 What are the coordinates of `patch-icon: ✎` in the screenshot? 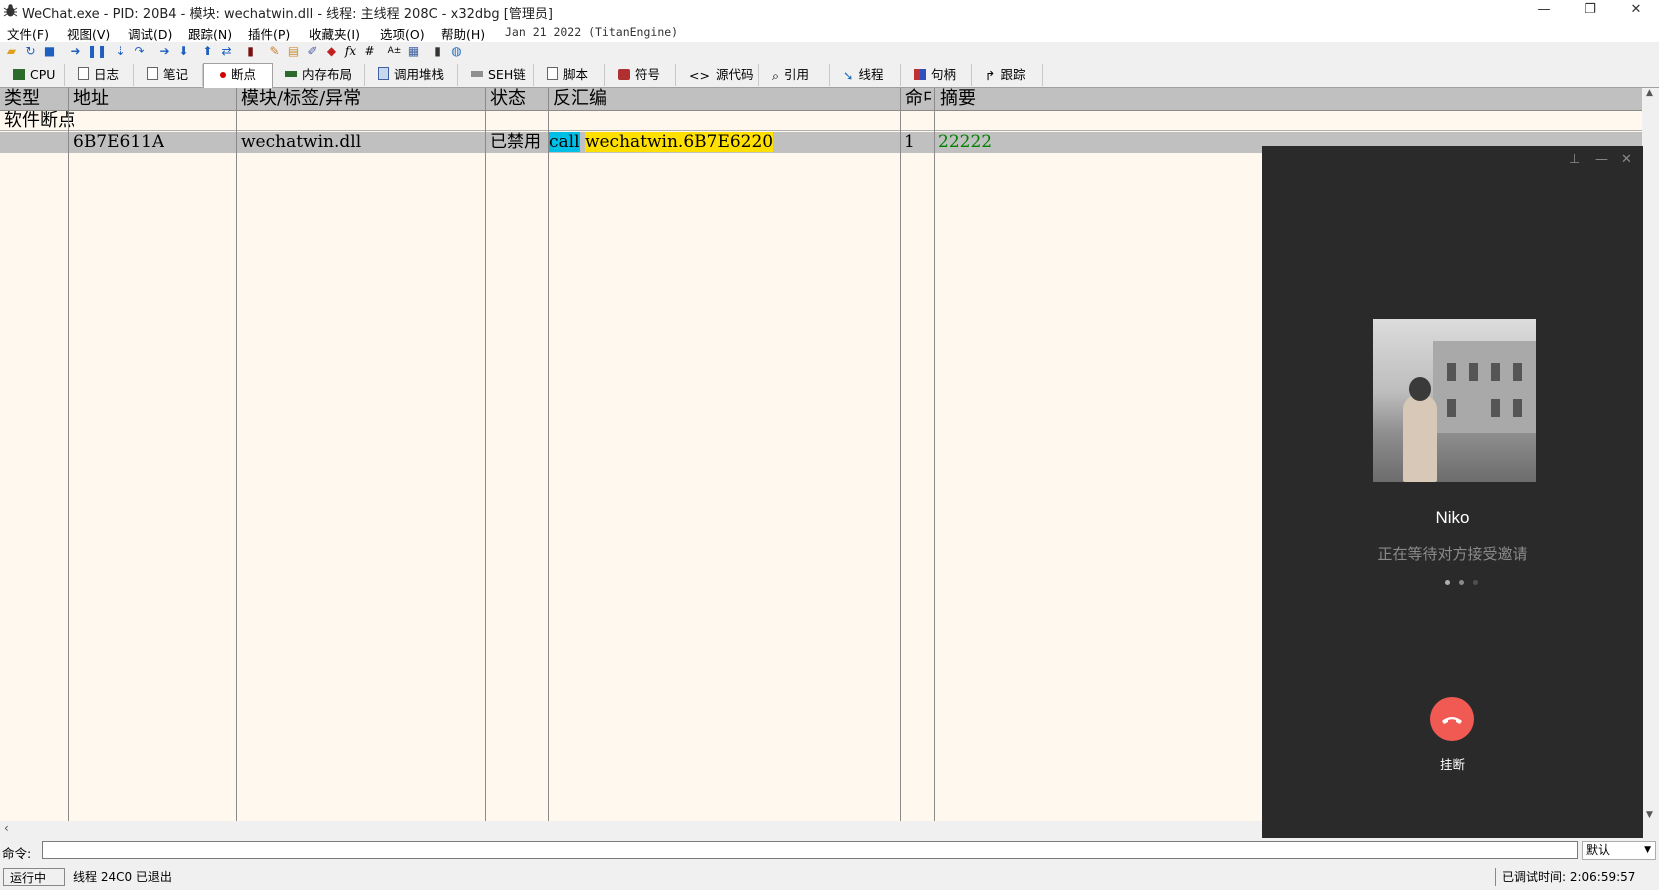 It's located at (274, 51).